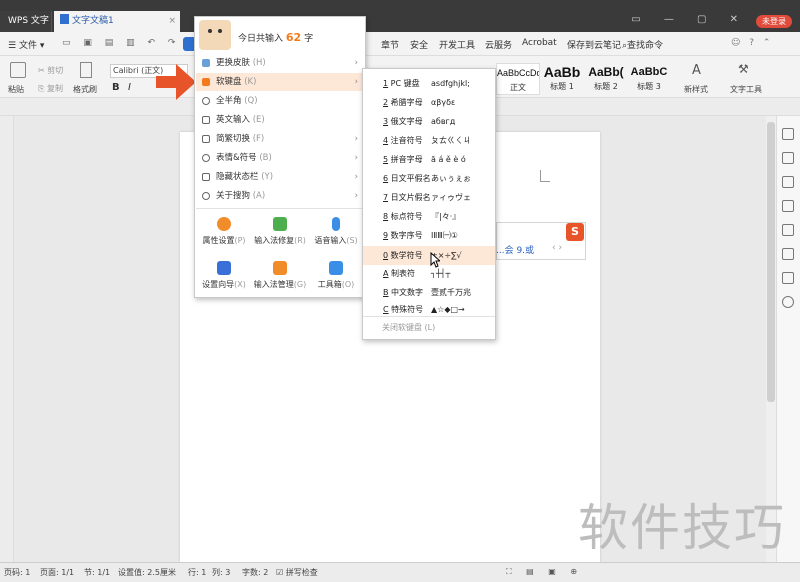 The image size is (800, 582). I want to click on grid-settings-label: 属性设置, so click(218, 240).